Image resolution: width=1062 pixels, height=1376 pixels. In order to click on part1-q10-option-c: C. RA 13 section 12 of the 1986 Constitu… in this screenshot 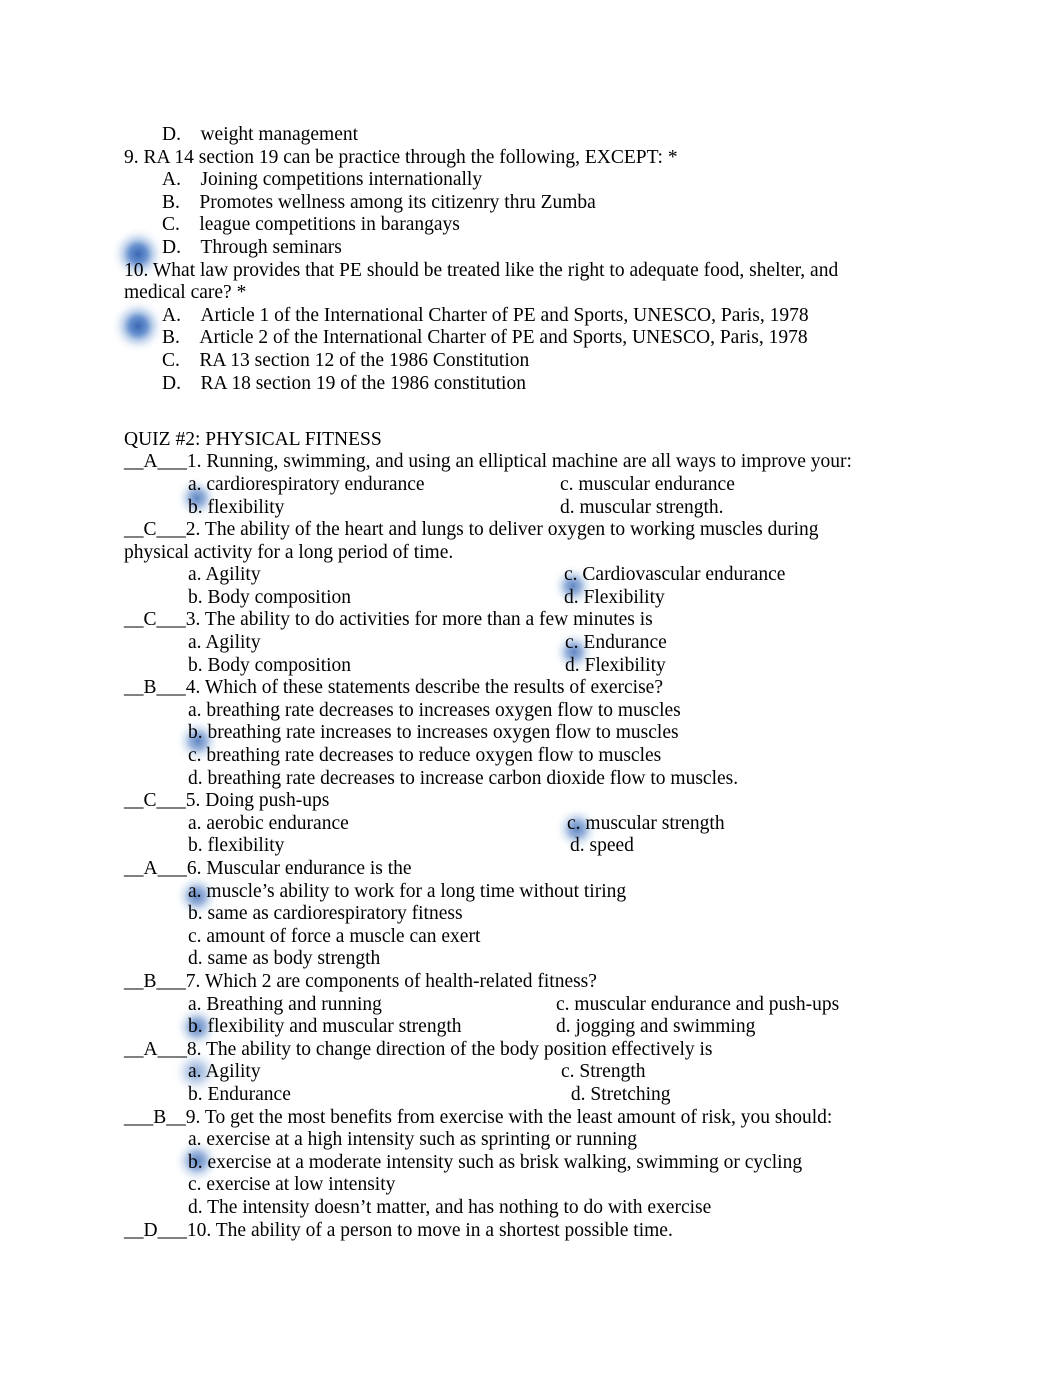, I will do `click(346, 360)`.